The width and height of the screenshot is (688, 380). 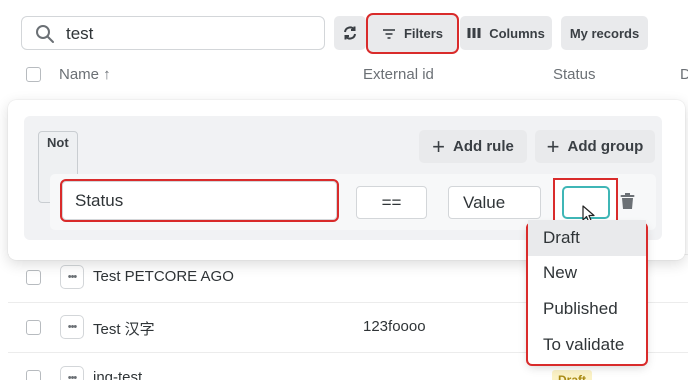 What do you see at coordinates (45, 36) in the screenshot?
I see `search-icon` at bounding box center [45, 36].